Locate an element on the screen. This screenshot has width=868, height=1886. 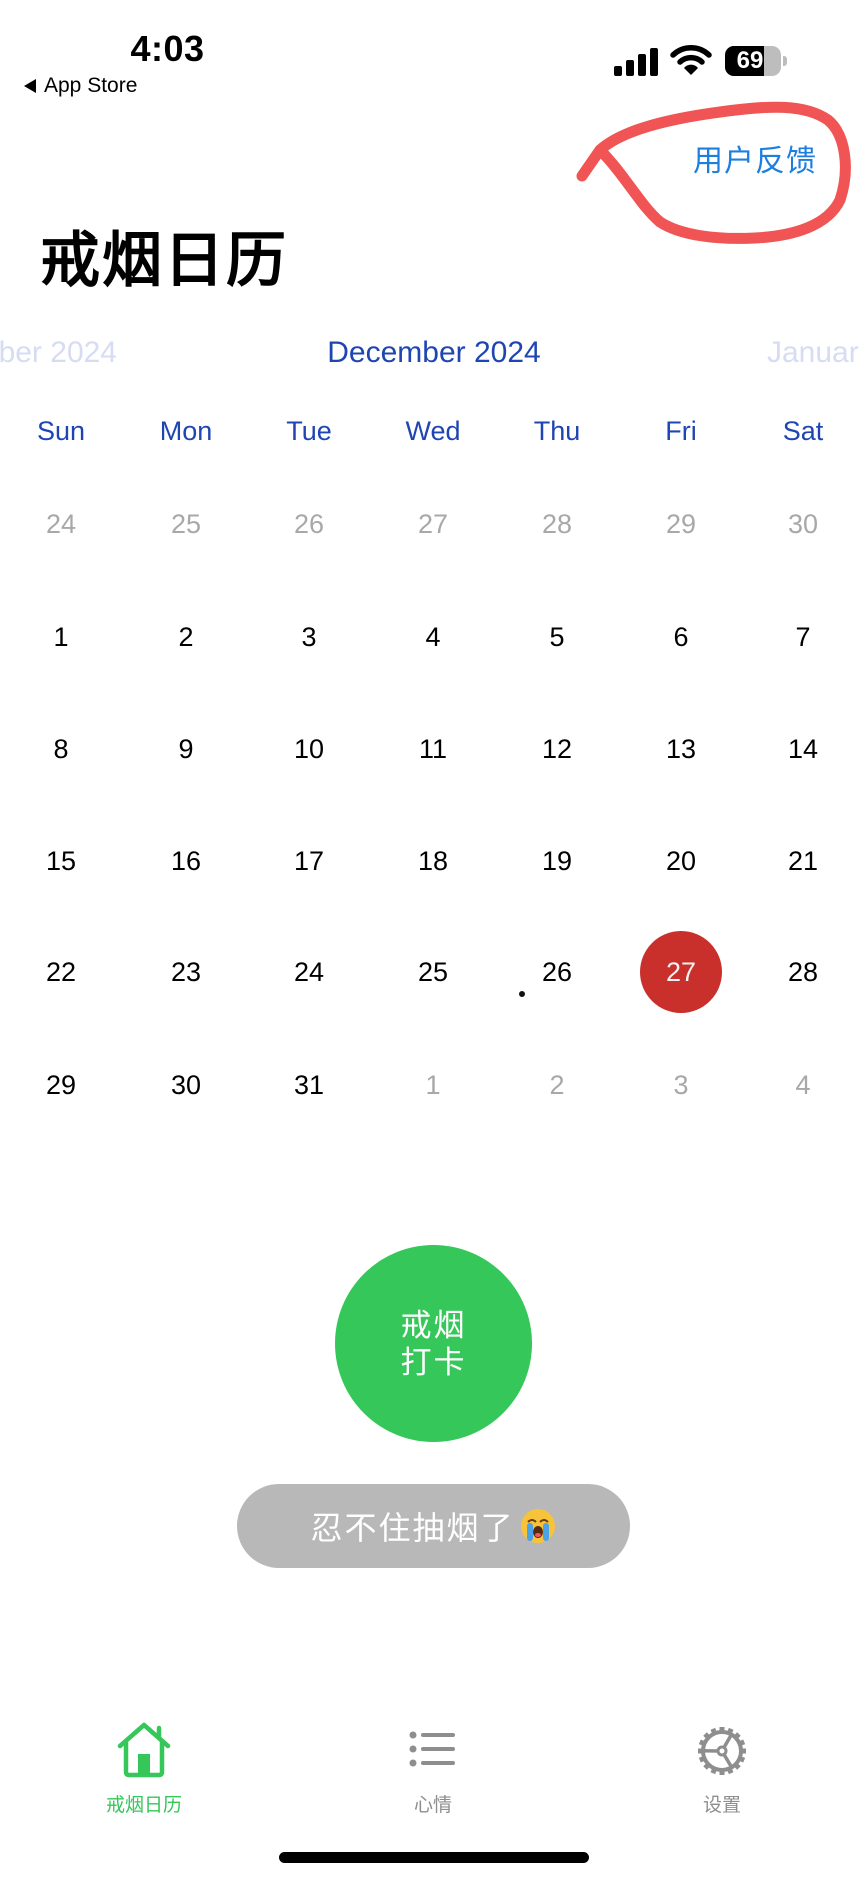
checkin-label-line1: 戒烟 is located at coordinates (433, 1325).